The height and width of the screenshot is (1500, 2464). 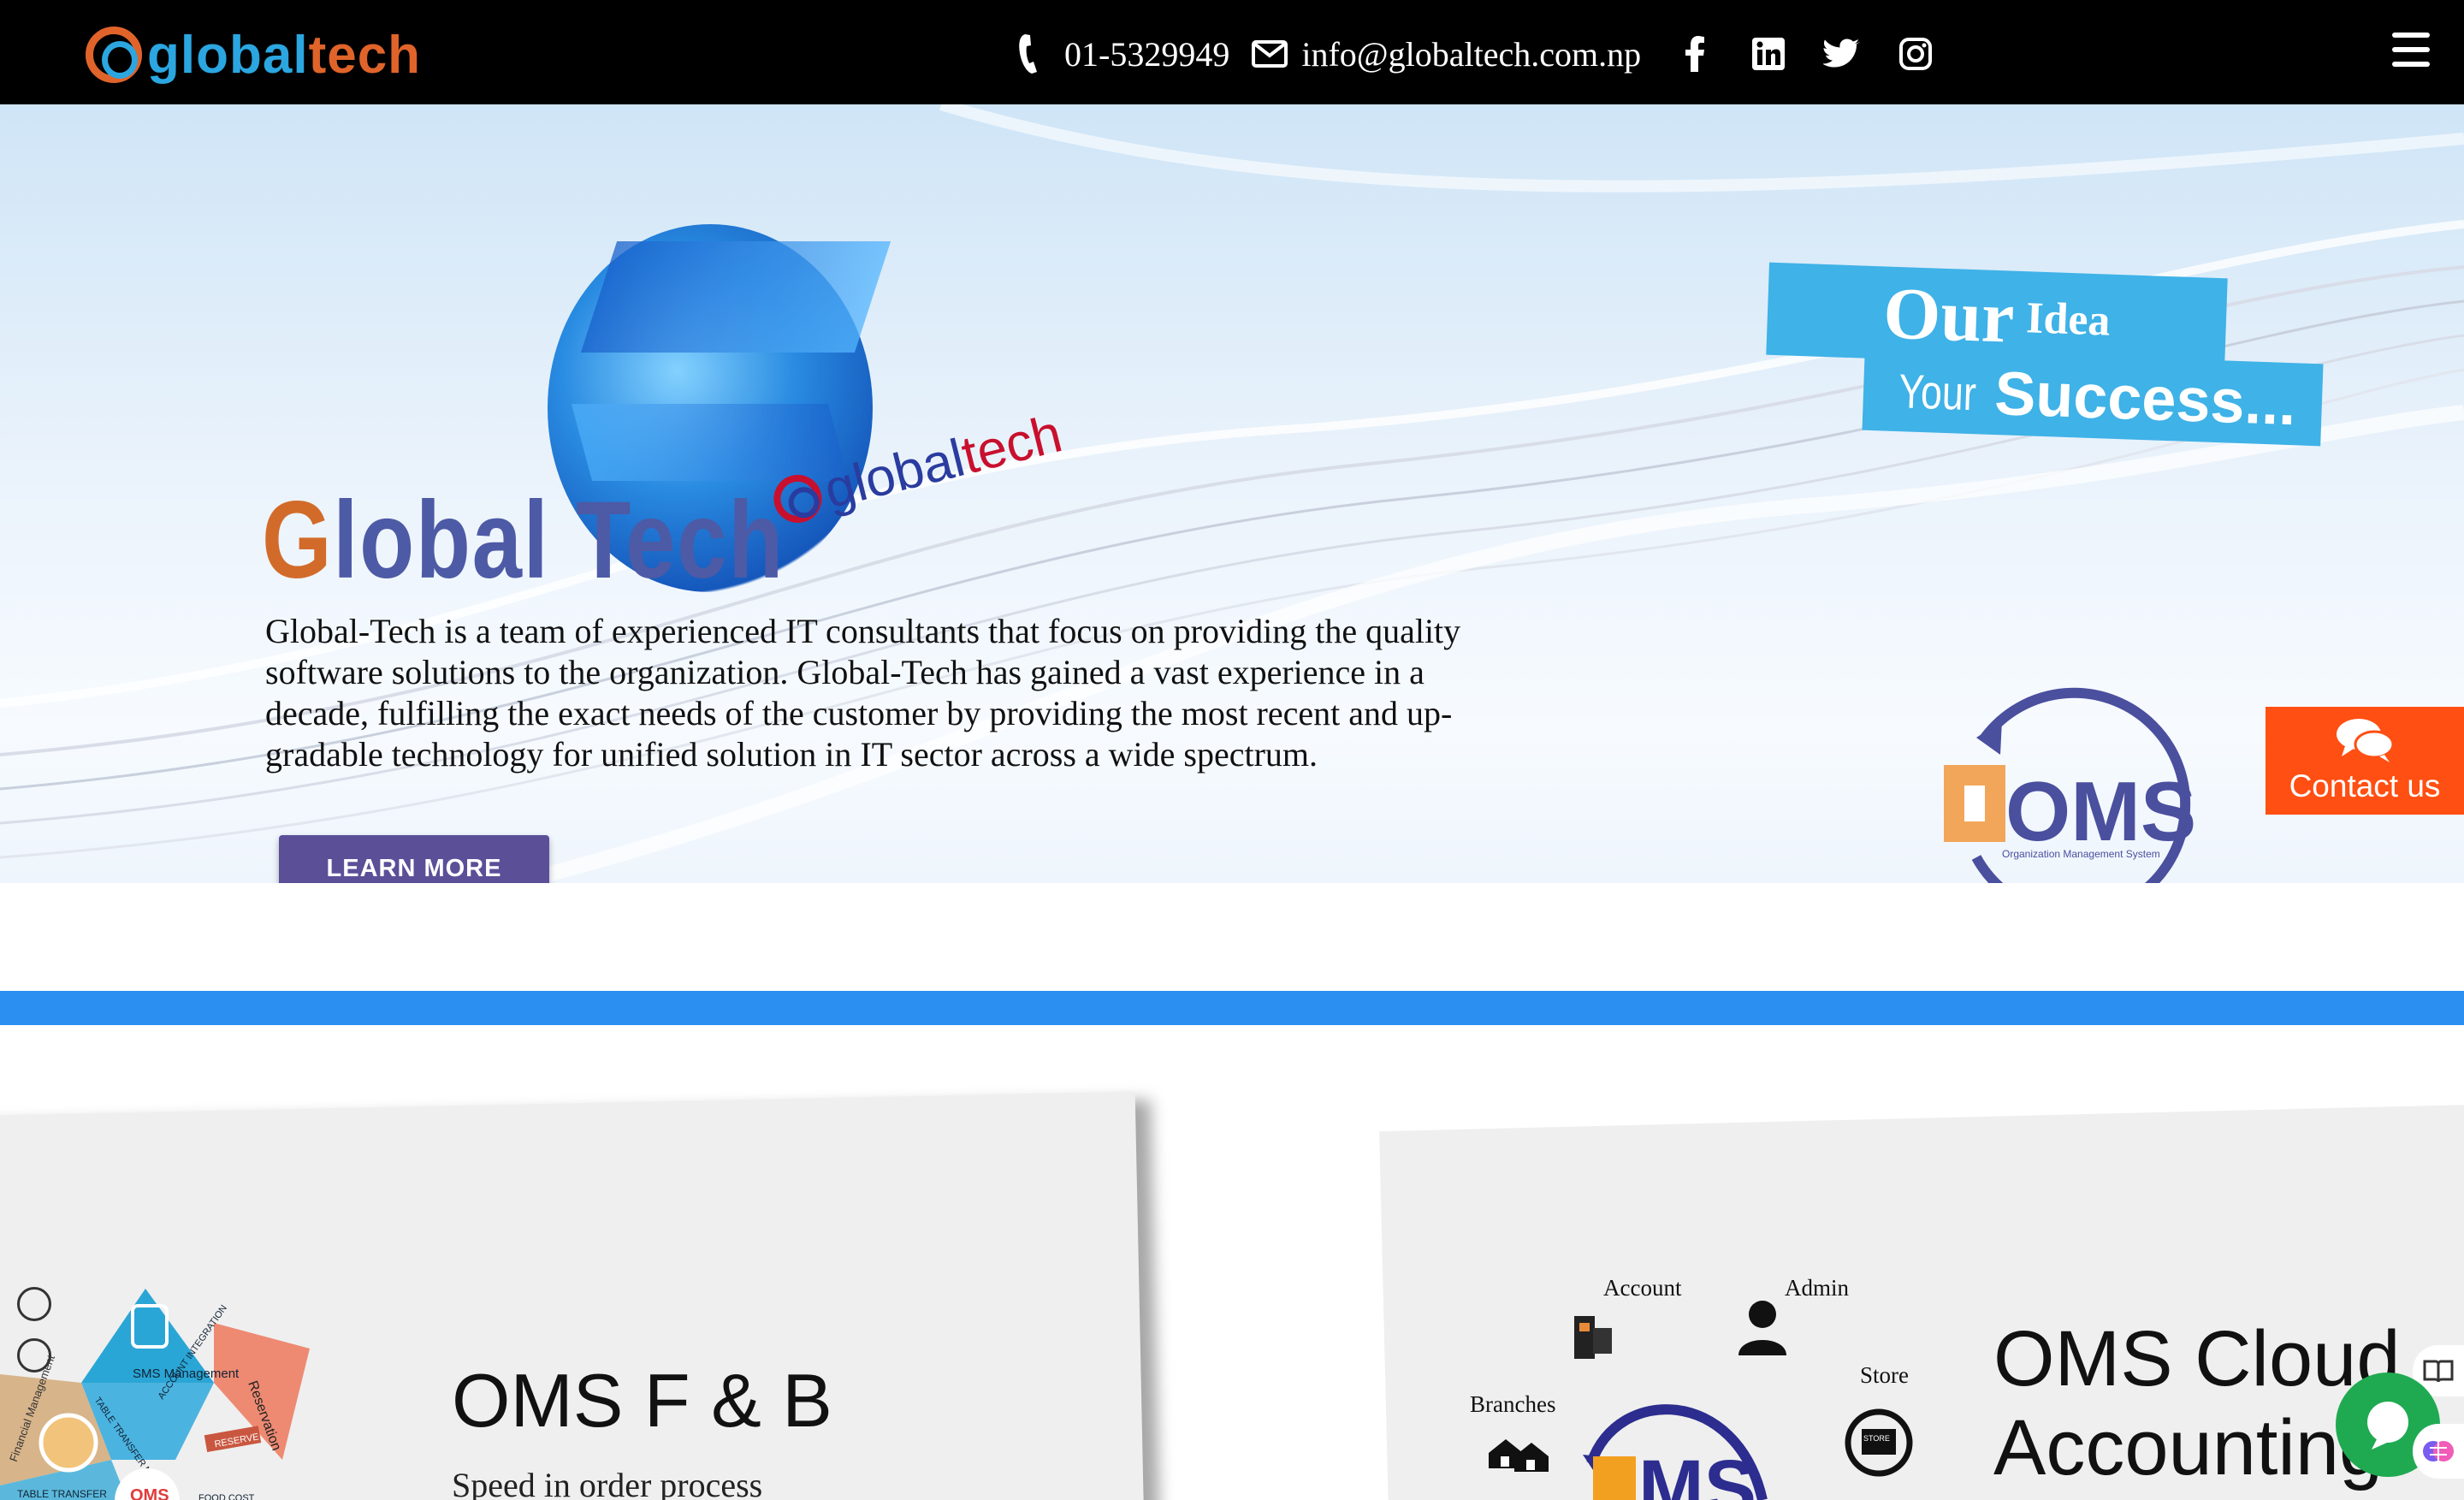 I want to click on oms-fb-label-oms: OMS, so click(x=149, y=1493).